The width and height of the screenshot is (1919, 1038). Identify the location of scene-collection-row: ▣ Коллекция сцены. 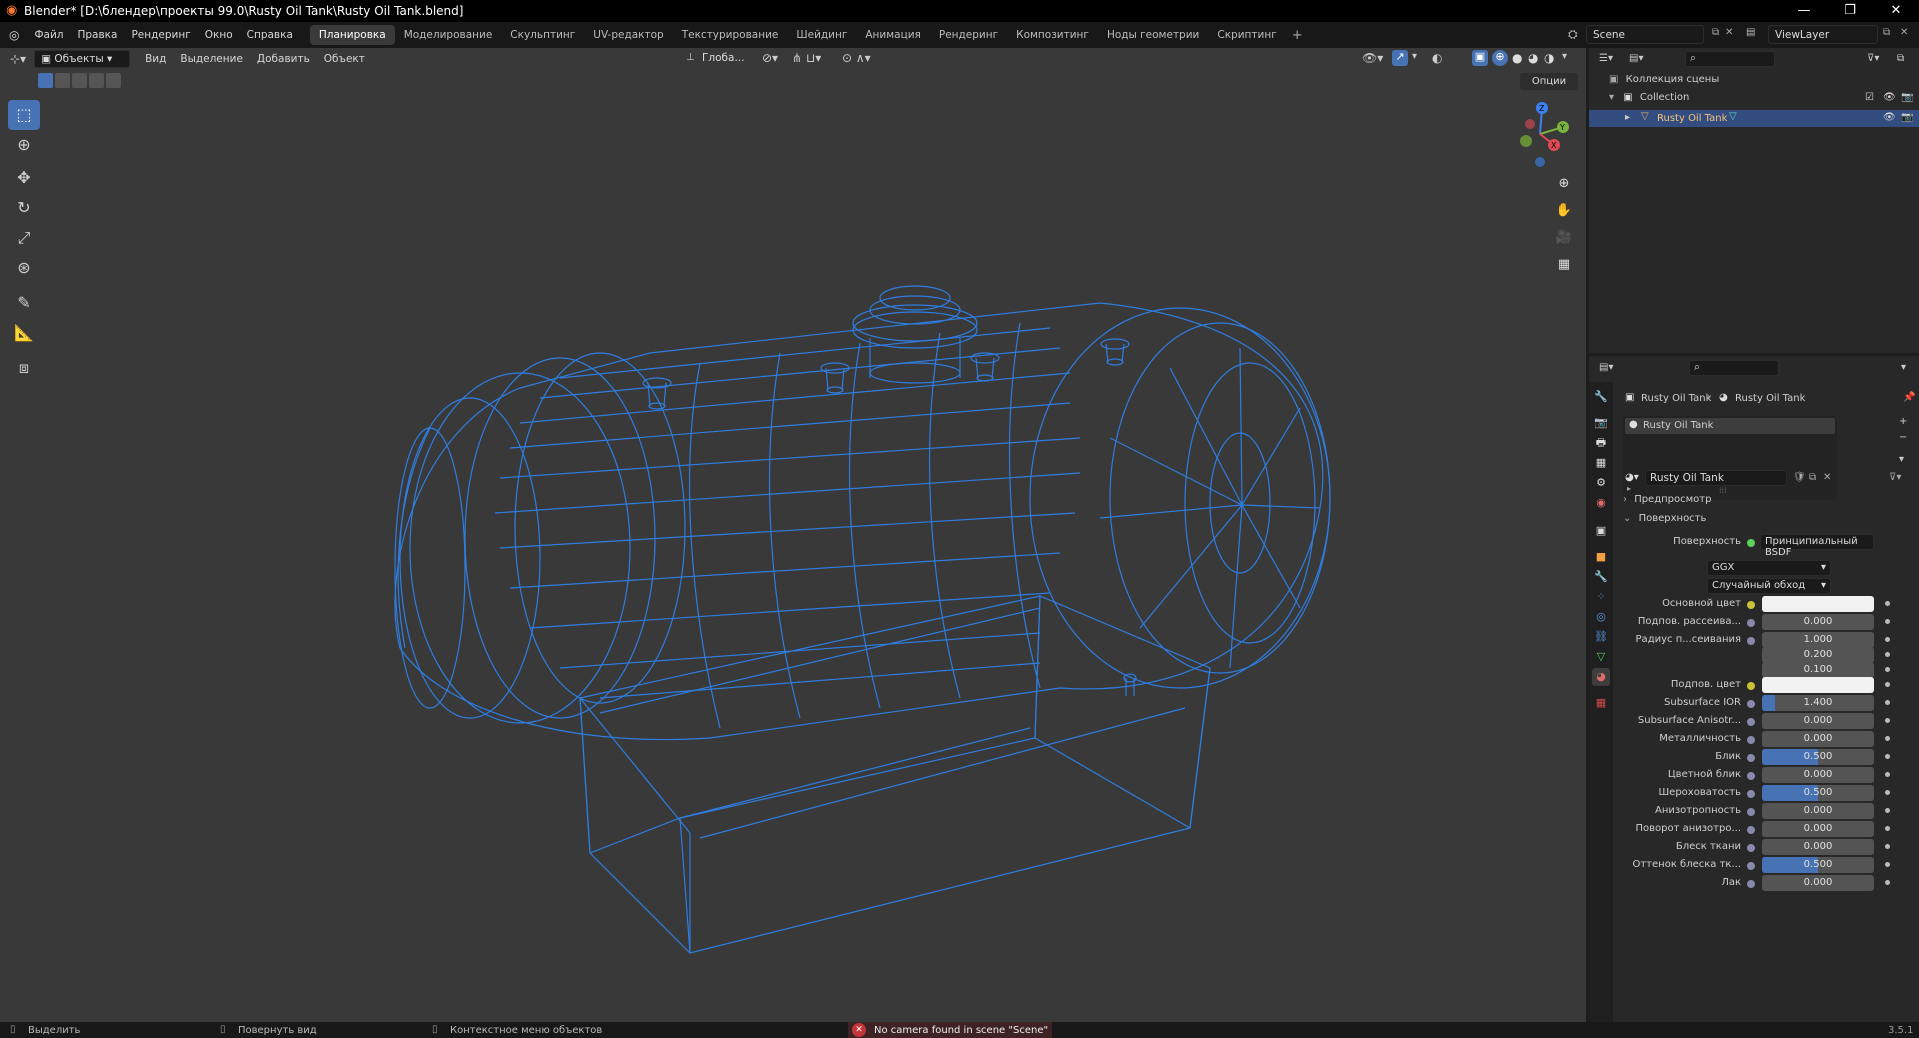
(1759, 82).